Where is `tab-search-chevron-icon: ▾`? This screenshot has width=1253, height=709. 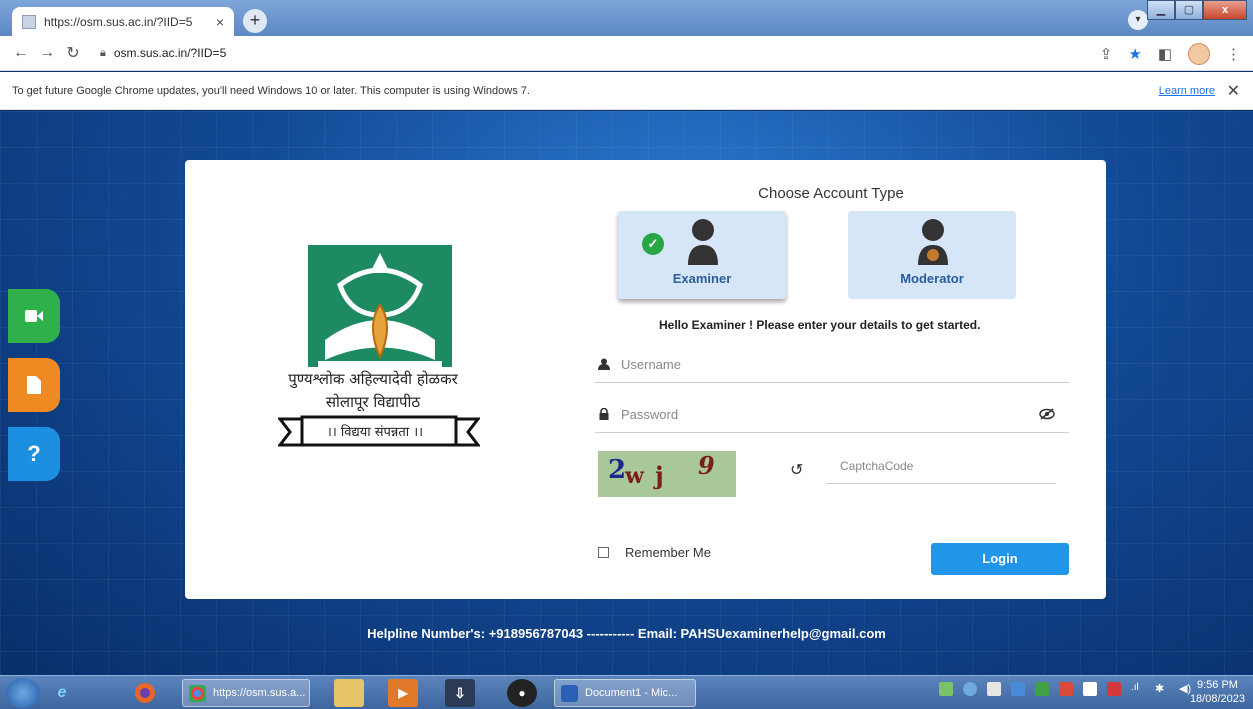 tab-search-chevron-icon: ▾ is located at coordinates (1138, 20).